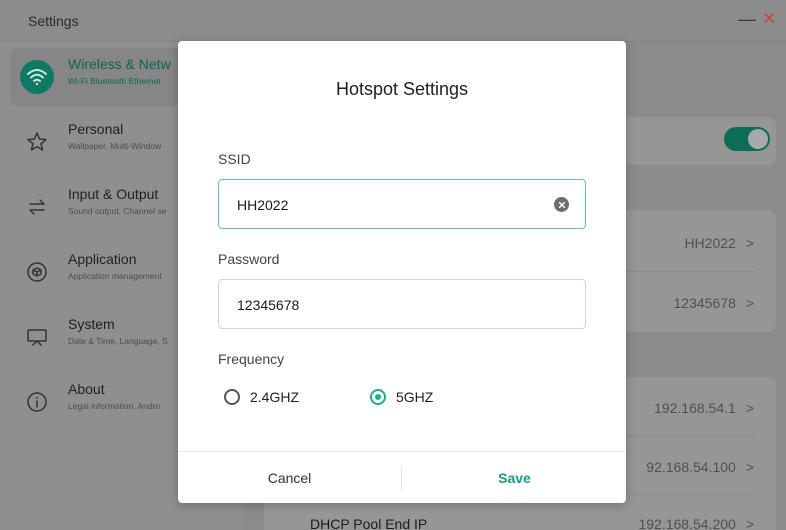 This screenshot has width=786, height=530. I want to click on window-title: Settings, so click(53, 21).